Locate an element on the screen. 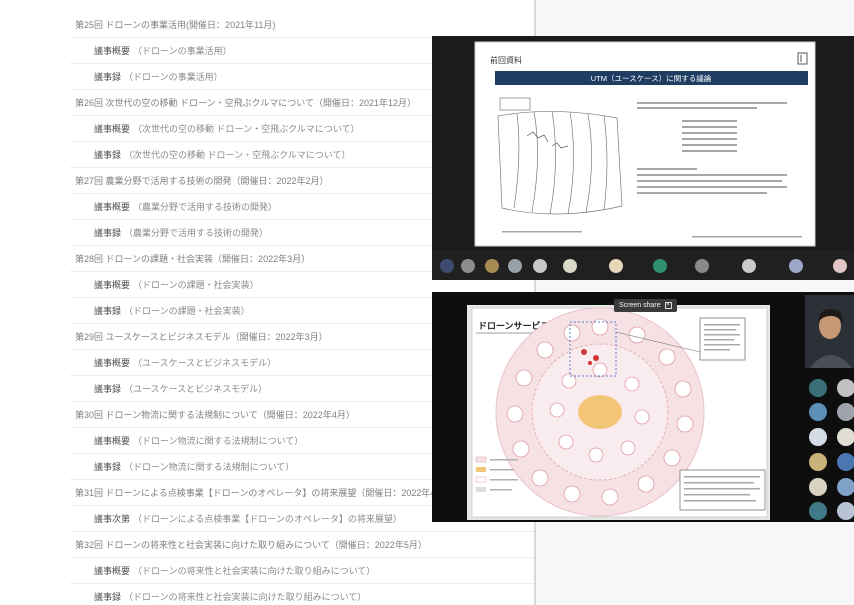 This screenshot has width=854, height=605. document-type-label: 議事次第 is located at coordinates (112, 519).